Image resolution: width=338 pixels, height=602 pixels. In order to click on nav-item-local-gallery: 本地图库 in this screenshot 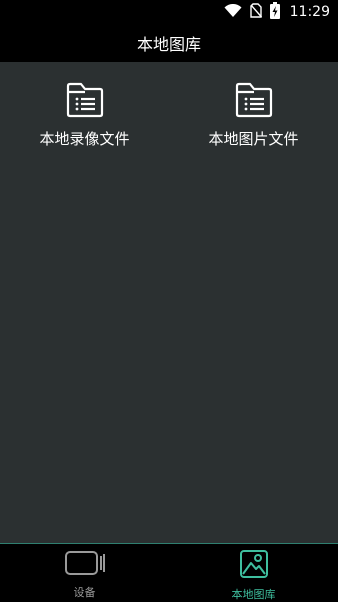, I will do `click(253, 572)`.